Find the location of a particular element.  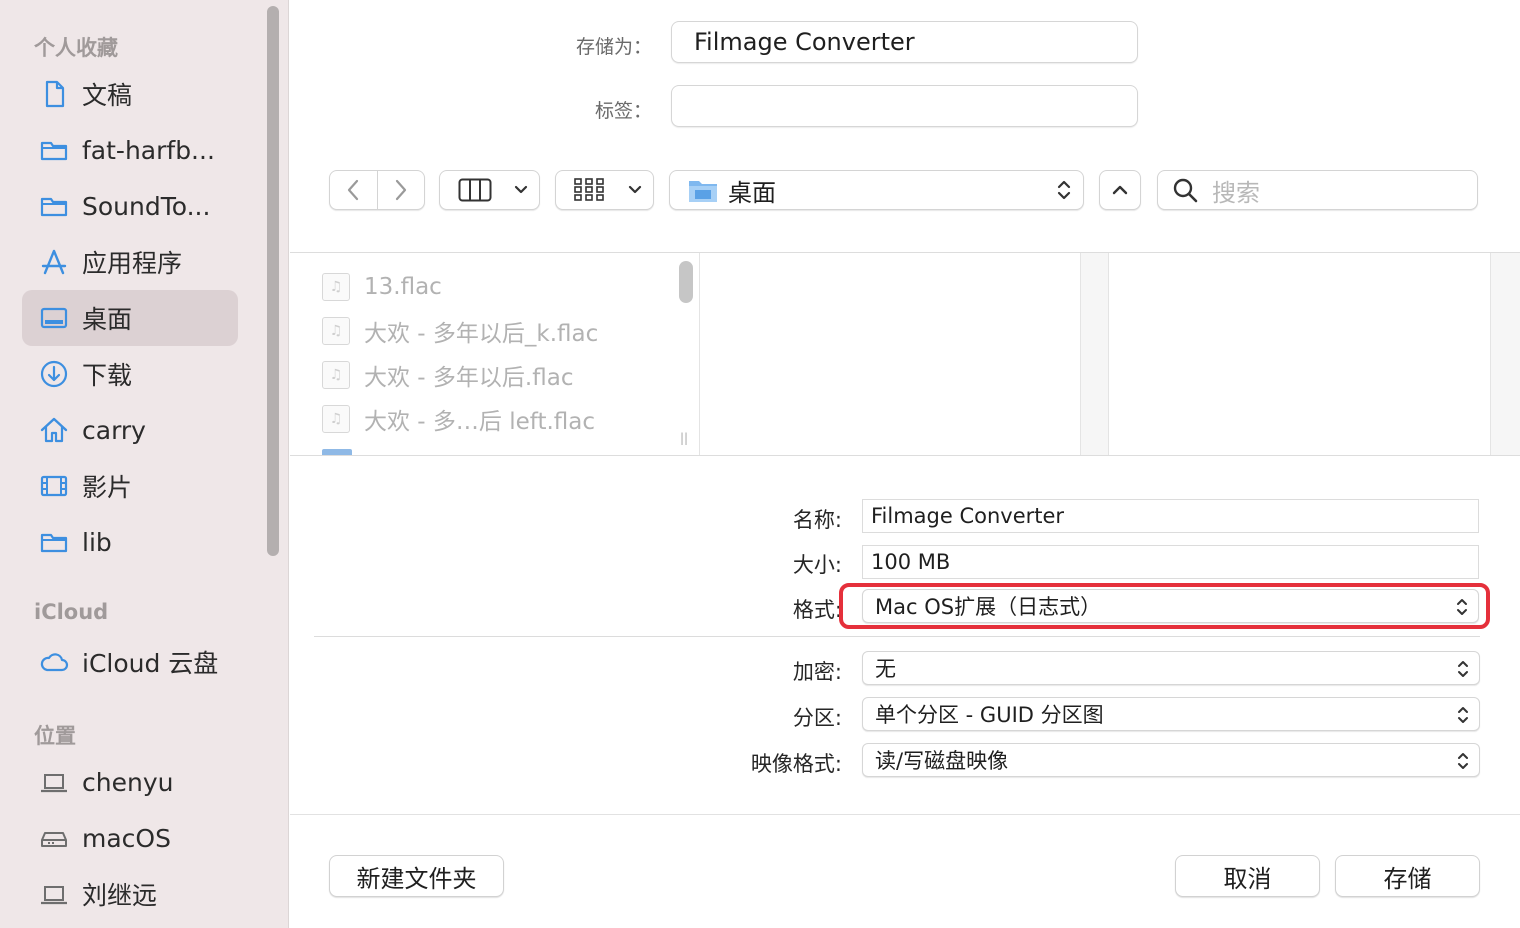

name-label: 名称: is located at coordinates (817, 520).